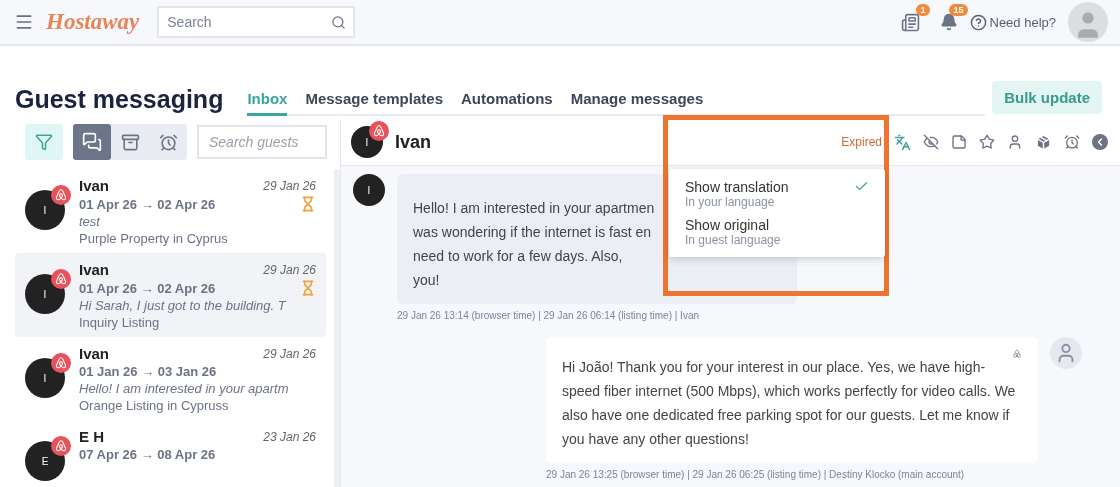  I want to click on guest-search-field: Search guests, so click(262, 142).